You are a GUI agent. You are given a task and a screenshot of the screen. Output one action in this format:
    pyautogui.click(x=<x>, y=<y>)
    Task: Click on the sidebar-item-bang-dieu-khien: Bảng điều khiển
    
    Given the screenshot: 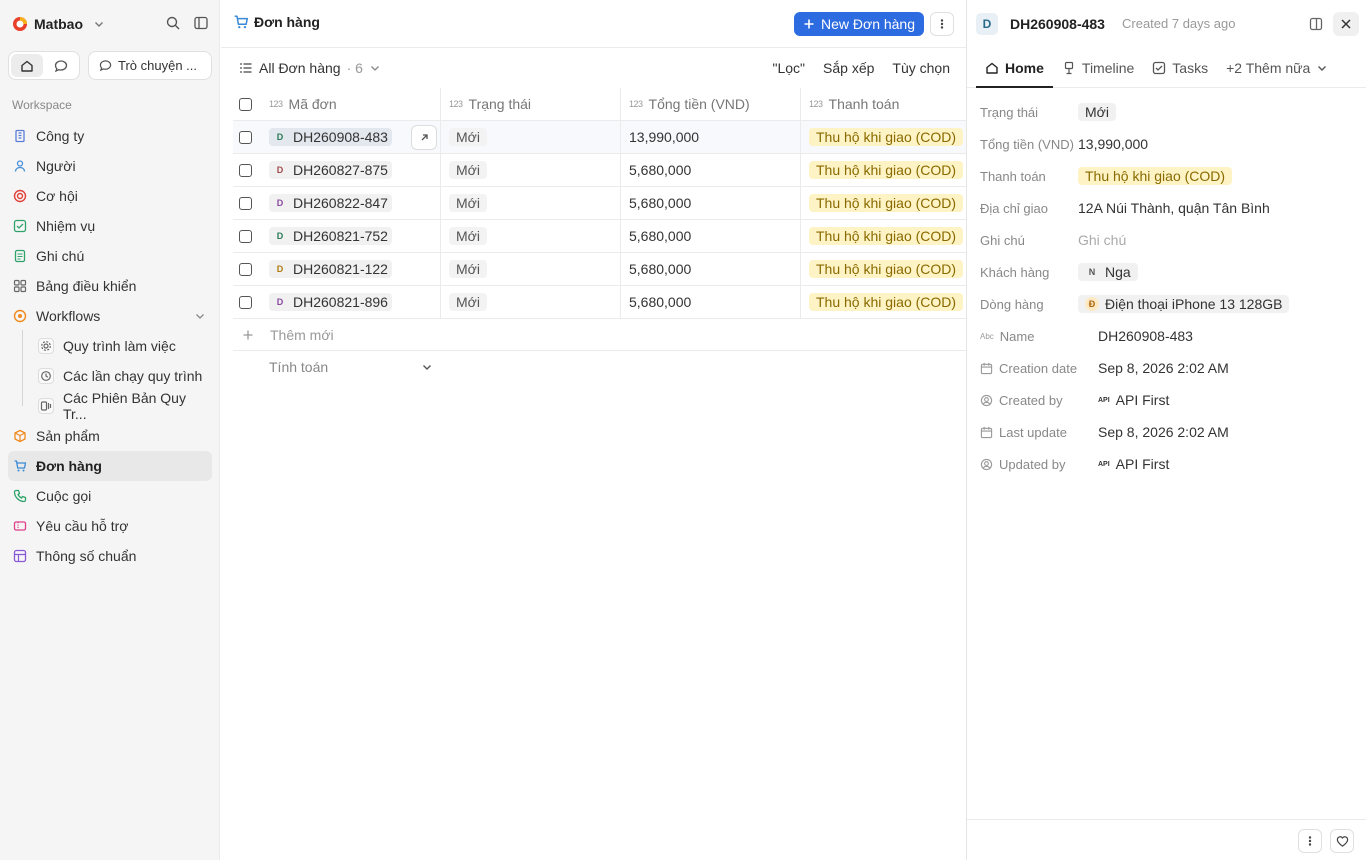 What is the action you would take?
    pyautogui.click(x=110, y=286)
    